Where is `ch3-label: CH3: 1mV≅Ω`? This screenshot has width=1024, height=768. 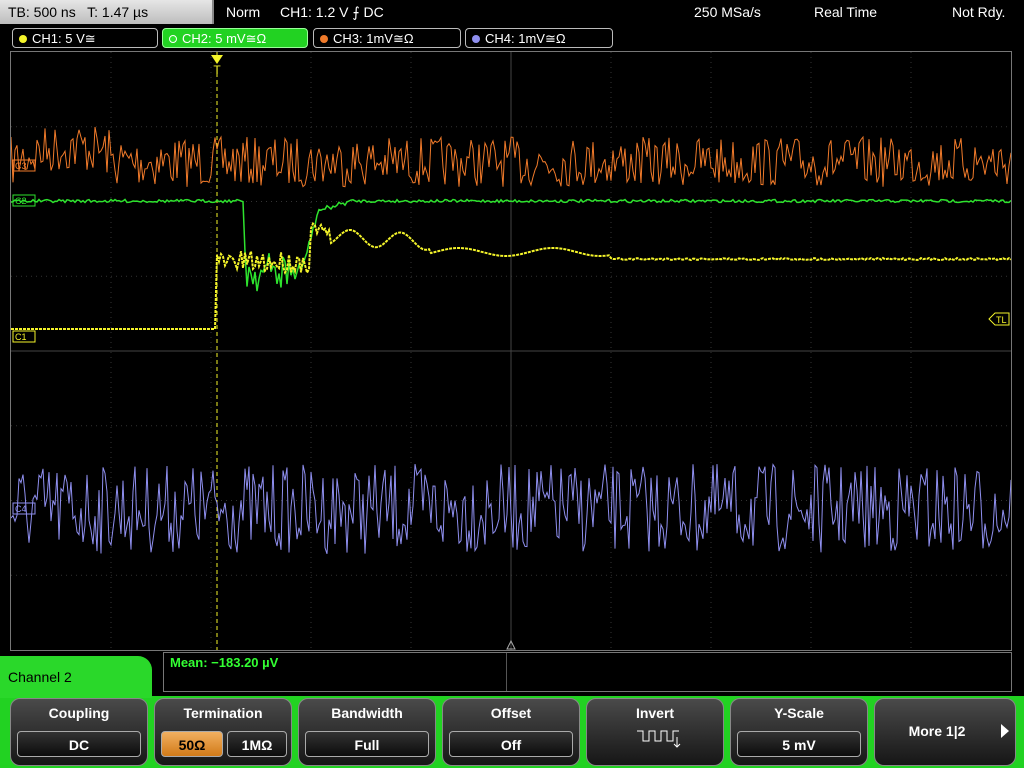
ch3-label: CH3: 1mV≅Ω is located at coordinates (373, 38).